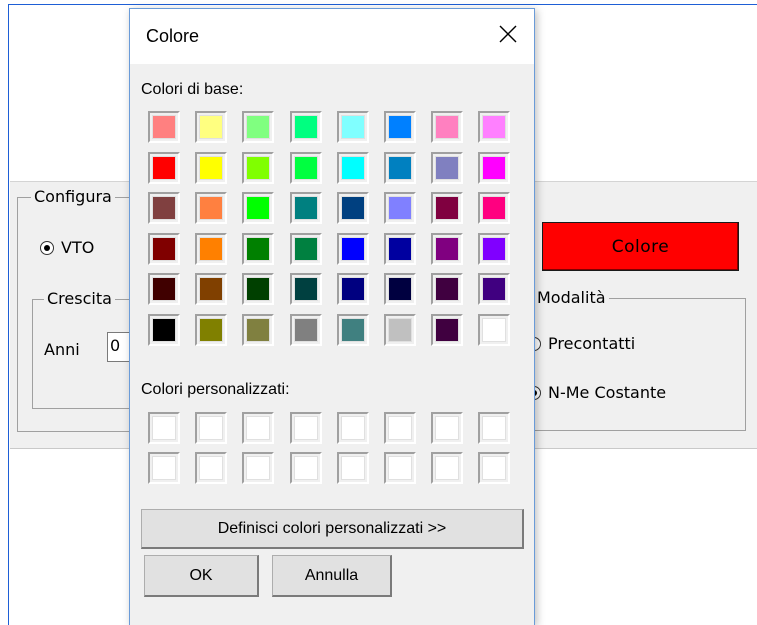 Image resolution: width=757 pixels, height=625 pixels. What do you see at coordinates (73, 197) in the screenshot?
I see `config-group-title: Configura` at bounding box center [73, 197].